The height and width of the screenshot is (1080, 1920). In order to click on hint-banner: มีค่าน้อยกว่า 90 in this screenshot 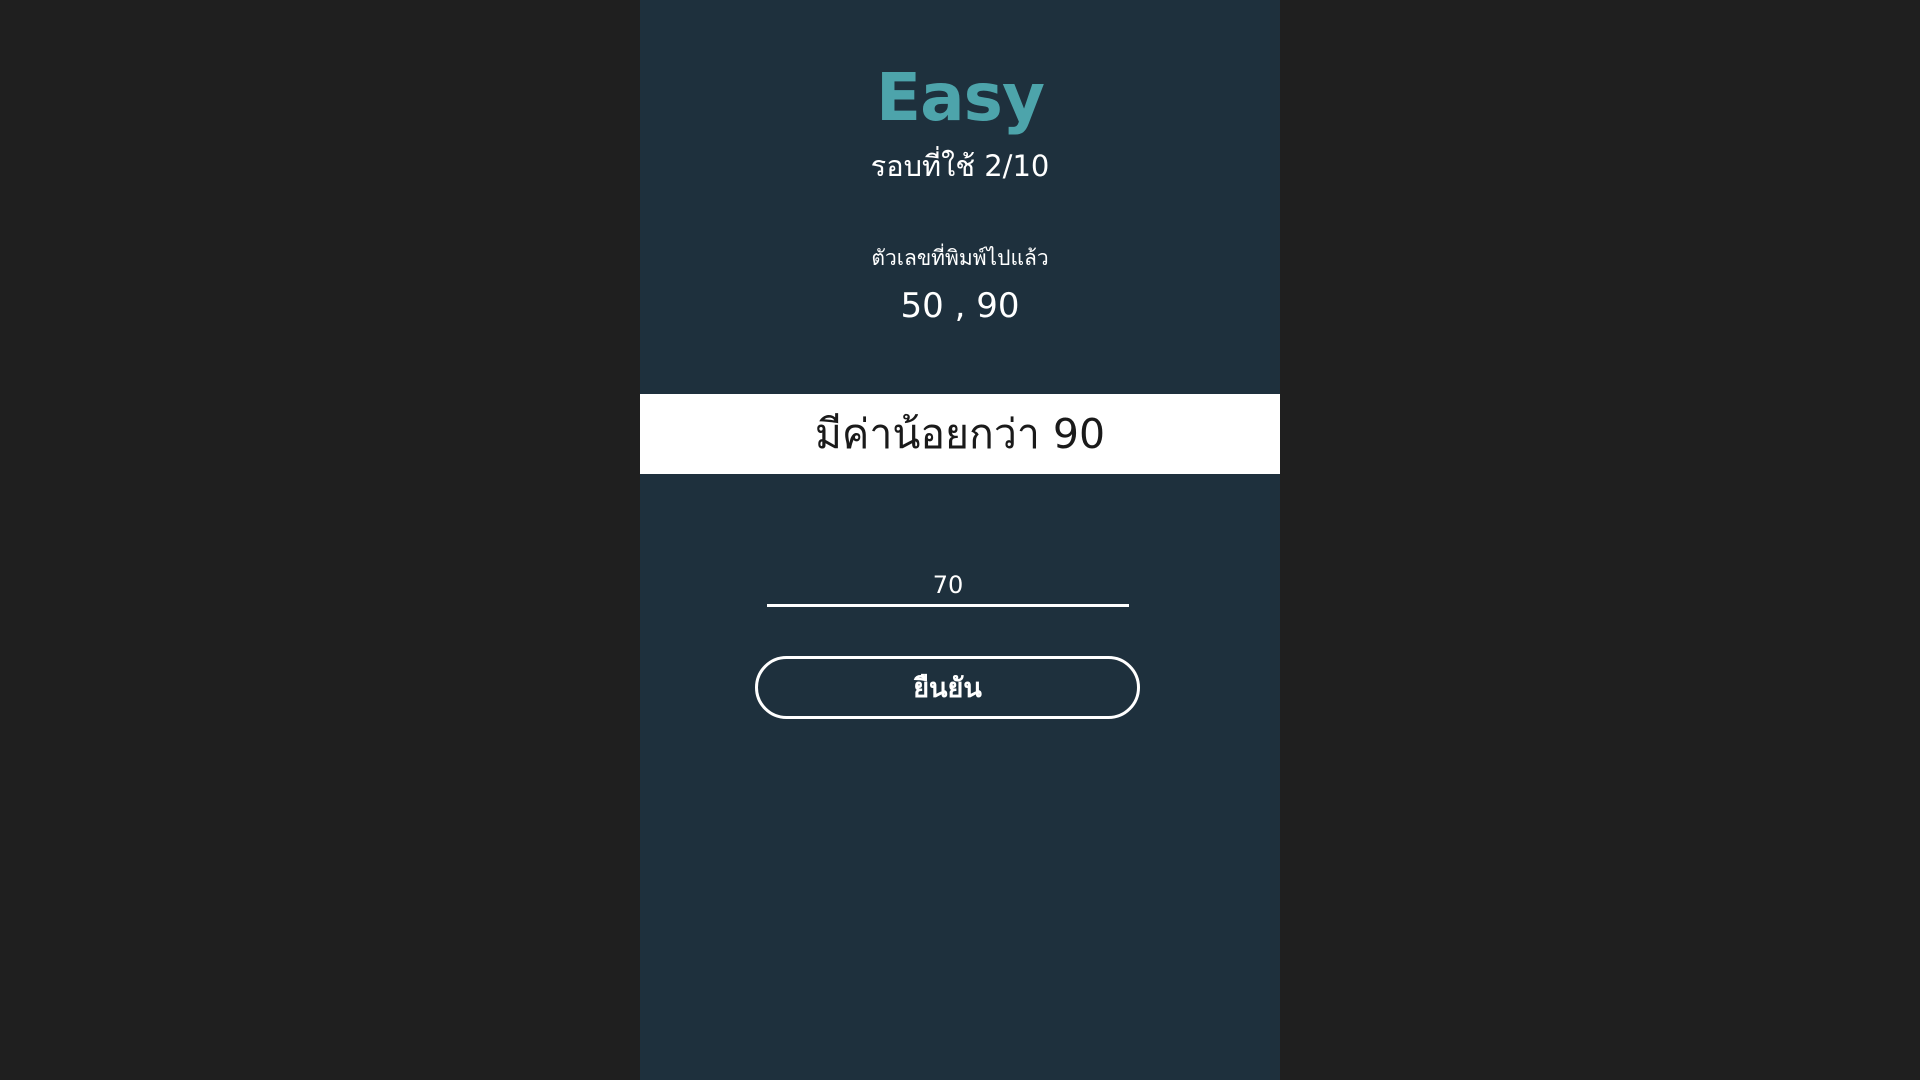, I will do `click(960, 434)`.